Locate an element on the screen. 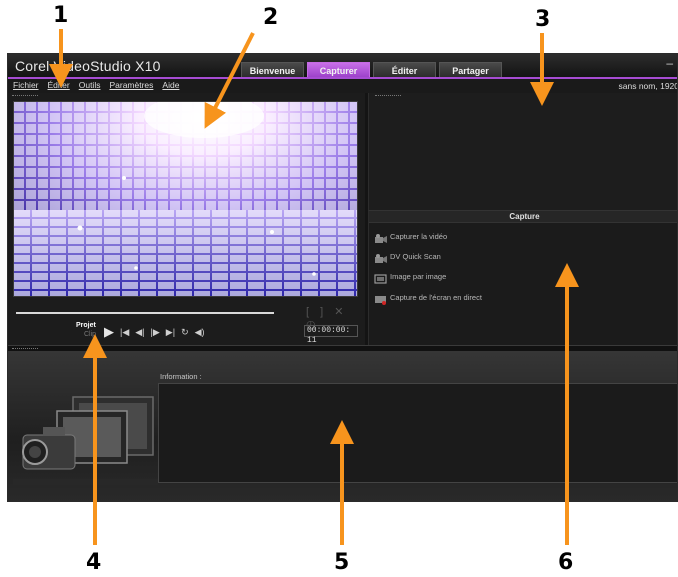 The width and height of the screenshot is (678, 577). annotation-number-5: 5 is located at coordinates (342, 562).